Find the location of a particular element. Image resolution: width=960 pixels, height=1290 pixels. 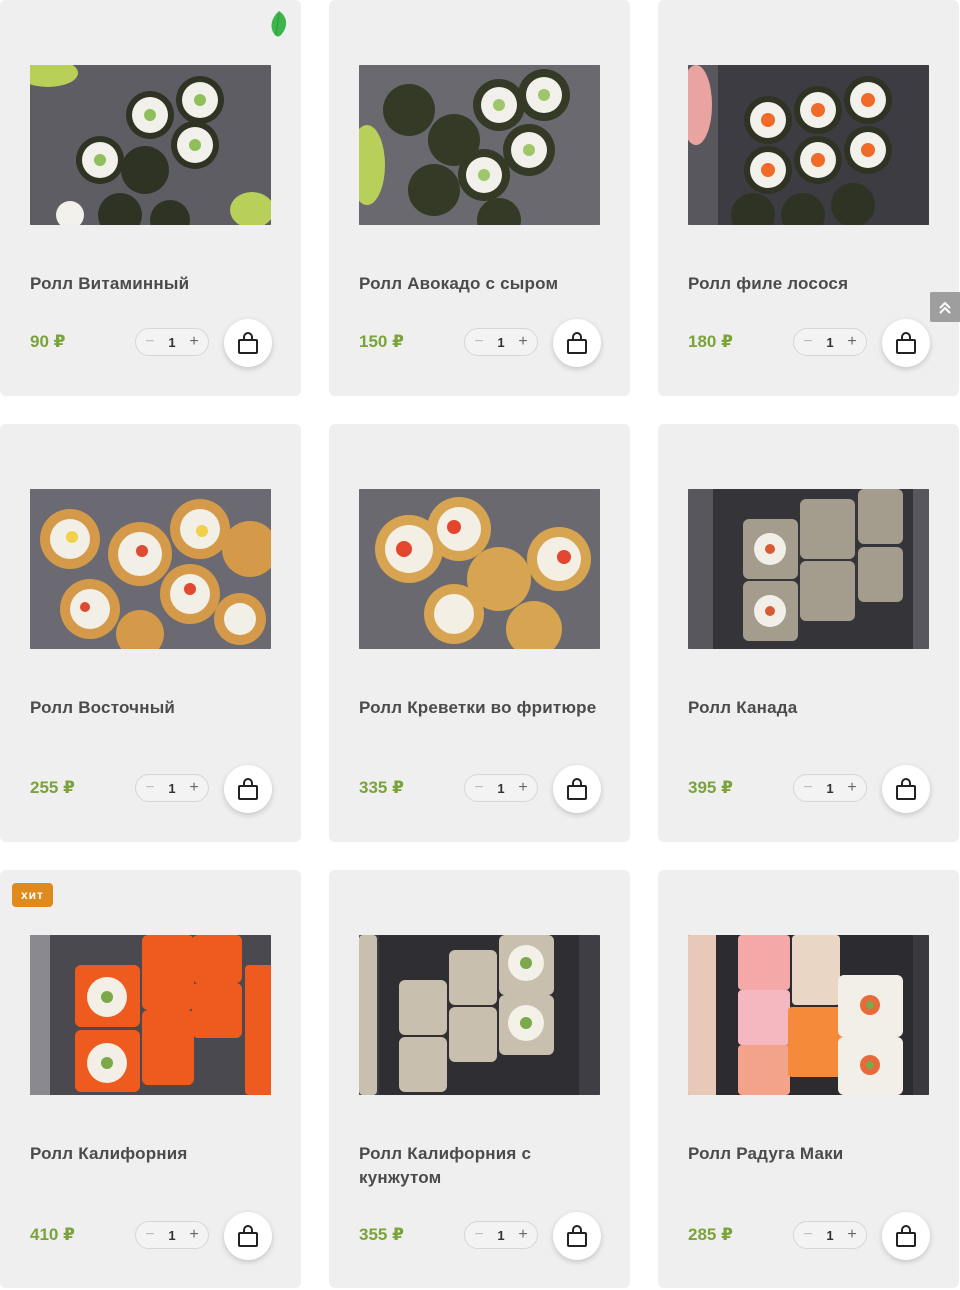

product-card: хит Ролл Калифорния 410 ₽ − 1 + is located at coordinates (150, 1079).